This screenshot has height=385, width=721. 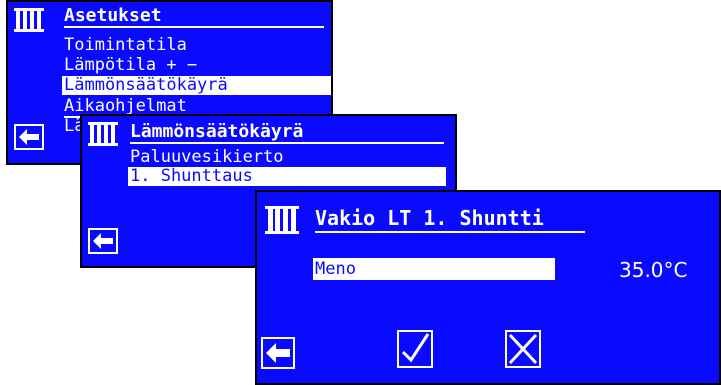 I want to click on field-value: 35.0°C, so click(x=653, y=270).